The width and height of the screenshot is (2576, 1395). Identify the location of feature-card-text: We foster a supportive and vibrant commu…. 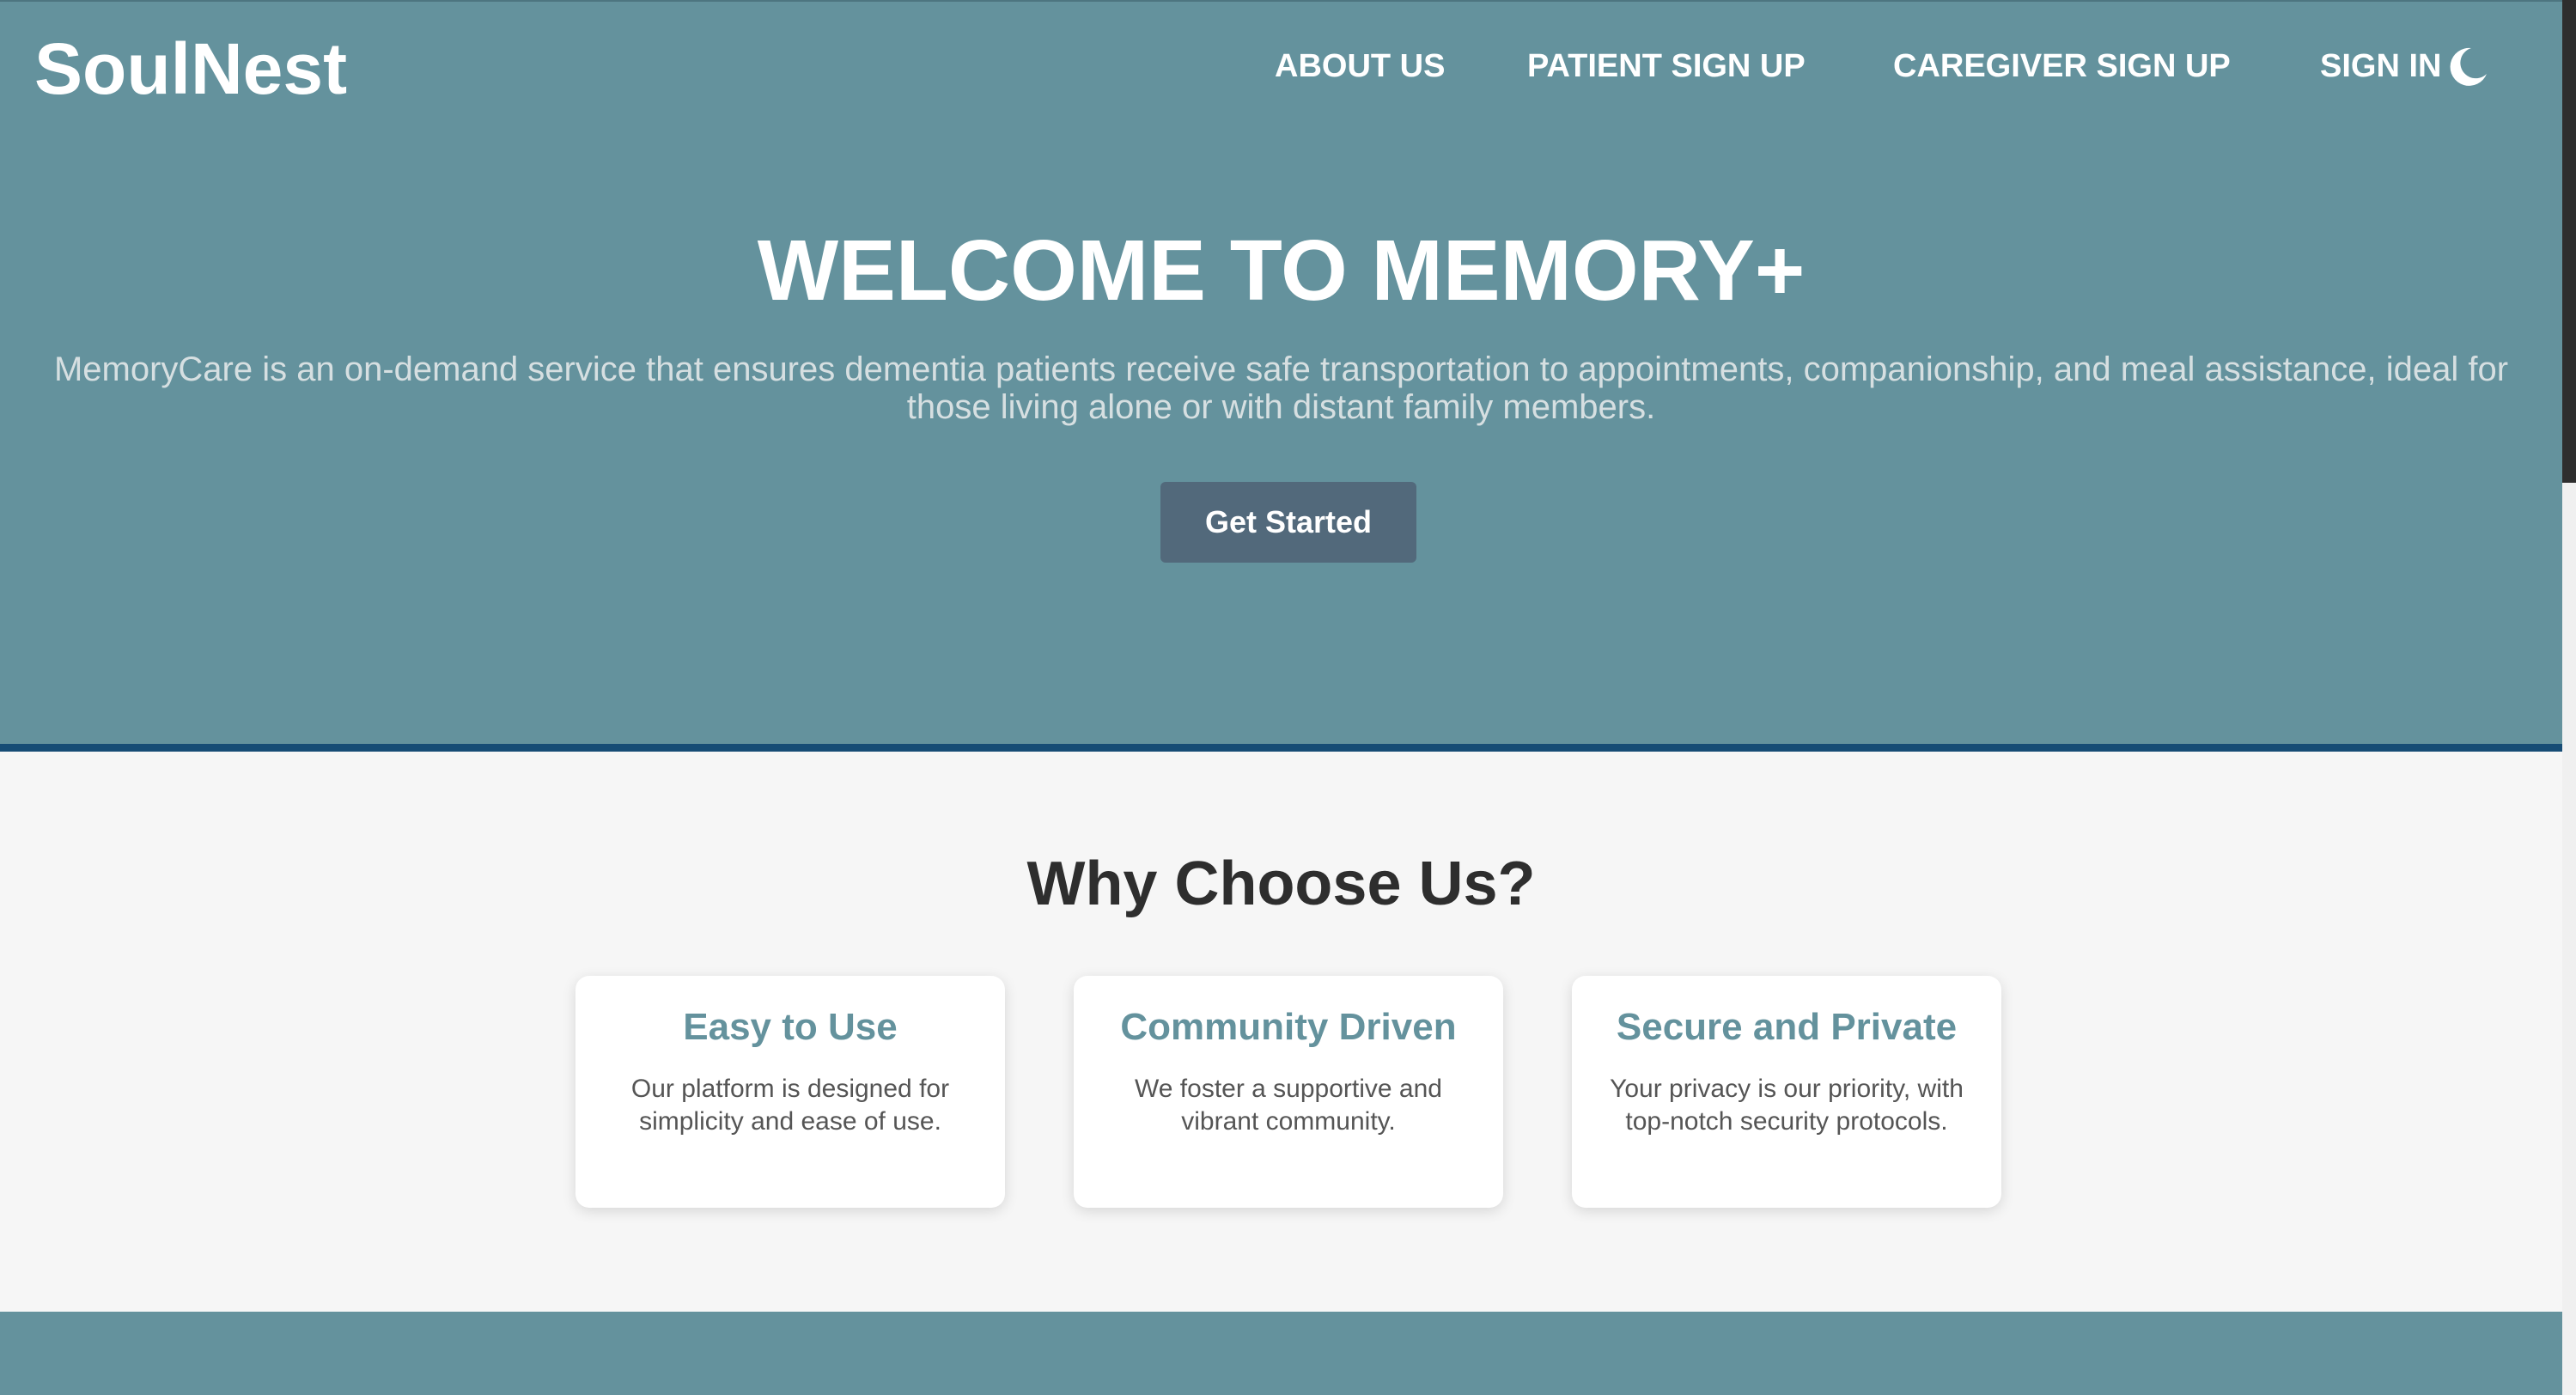
(1288, 1105).